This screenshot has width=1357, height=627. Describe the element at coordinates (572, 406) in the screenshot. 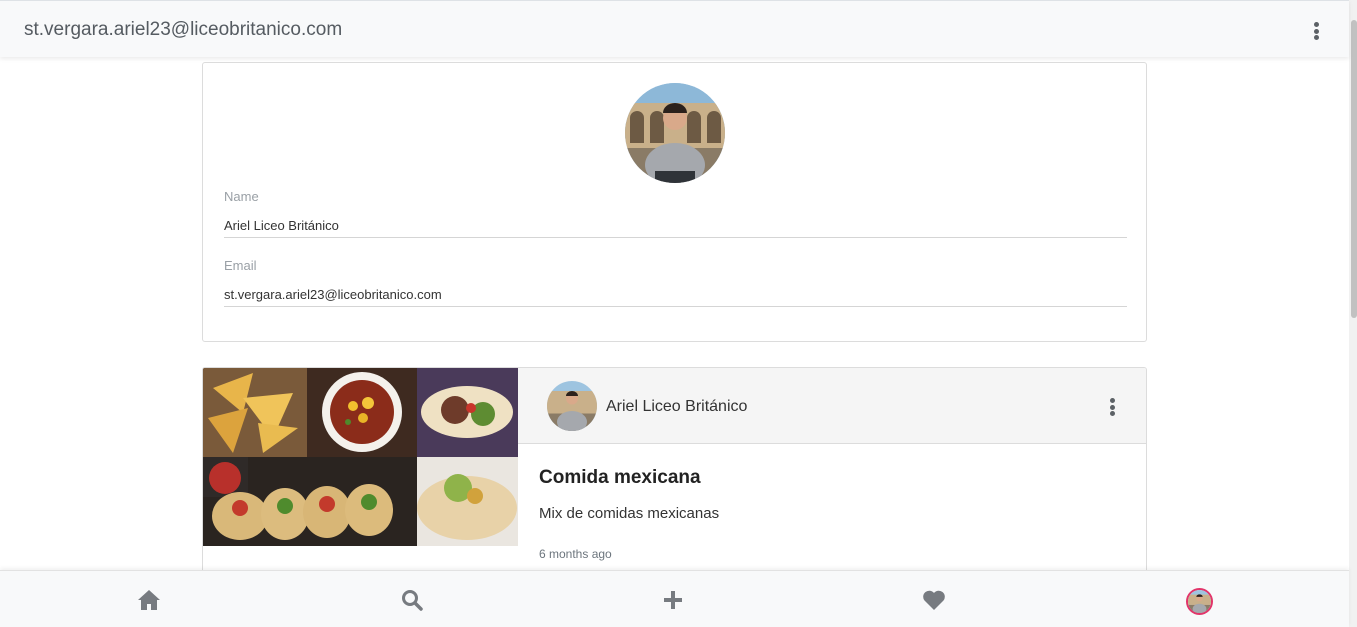

I see `post-author-avatar` at that location.